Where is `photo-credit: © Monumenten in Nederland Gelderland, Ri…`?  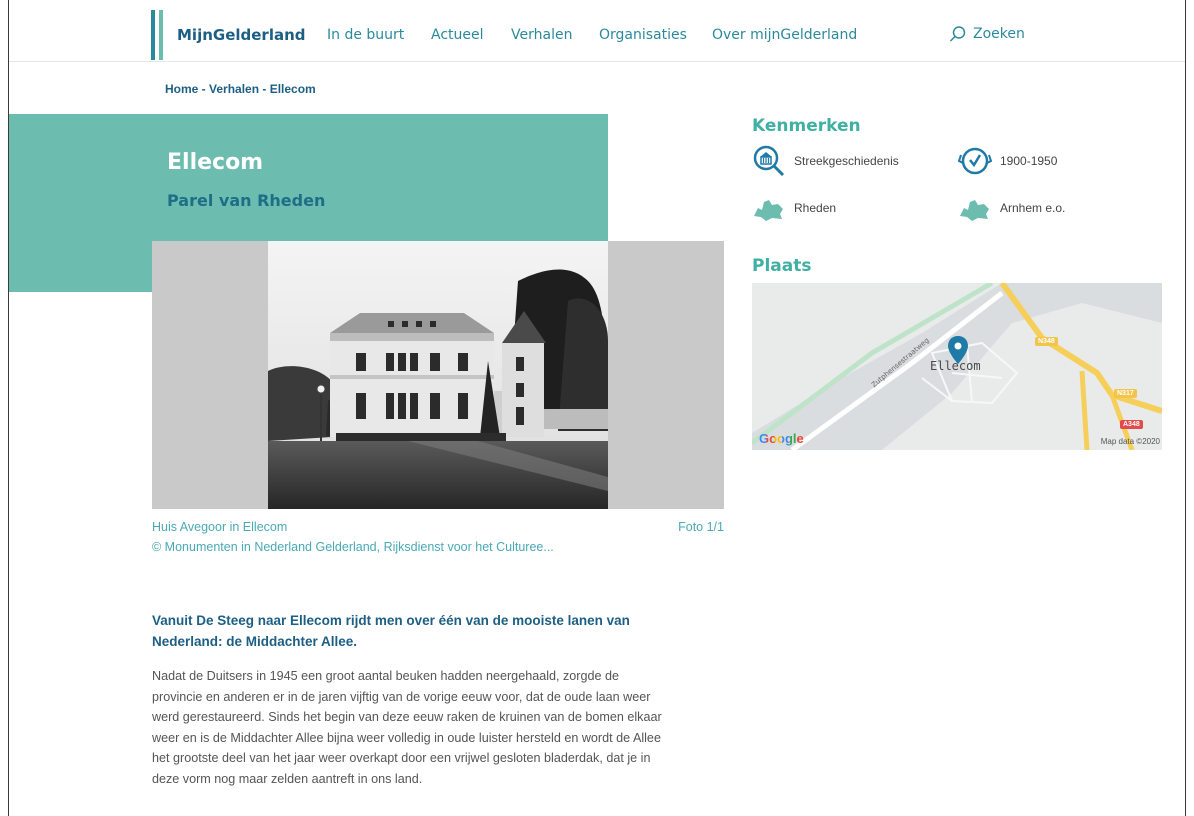
photo-credit: © Monumenten in Nederland Gelderland, Ri… is located at coordinates (353, 547).